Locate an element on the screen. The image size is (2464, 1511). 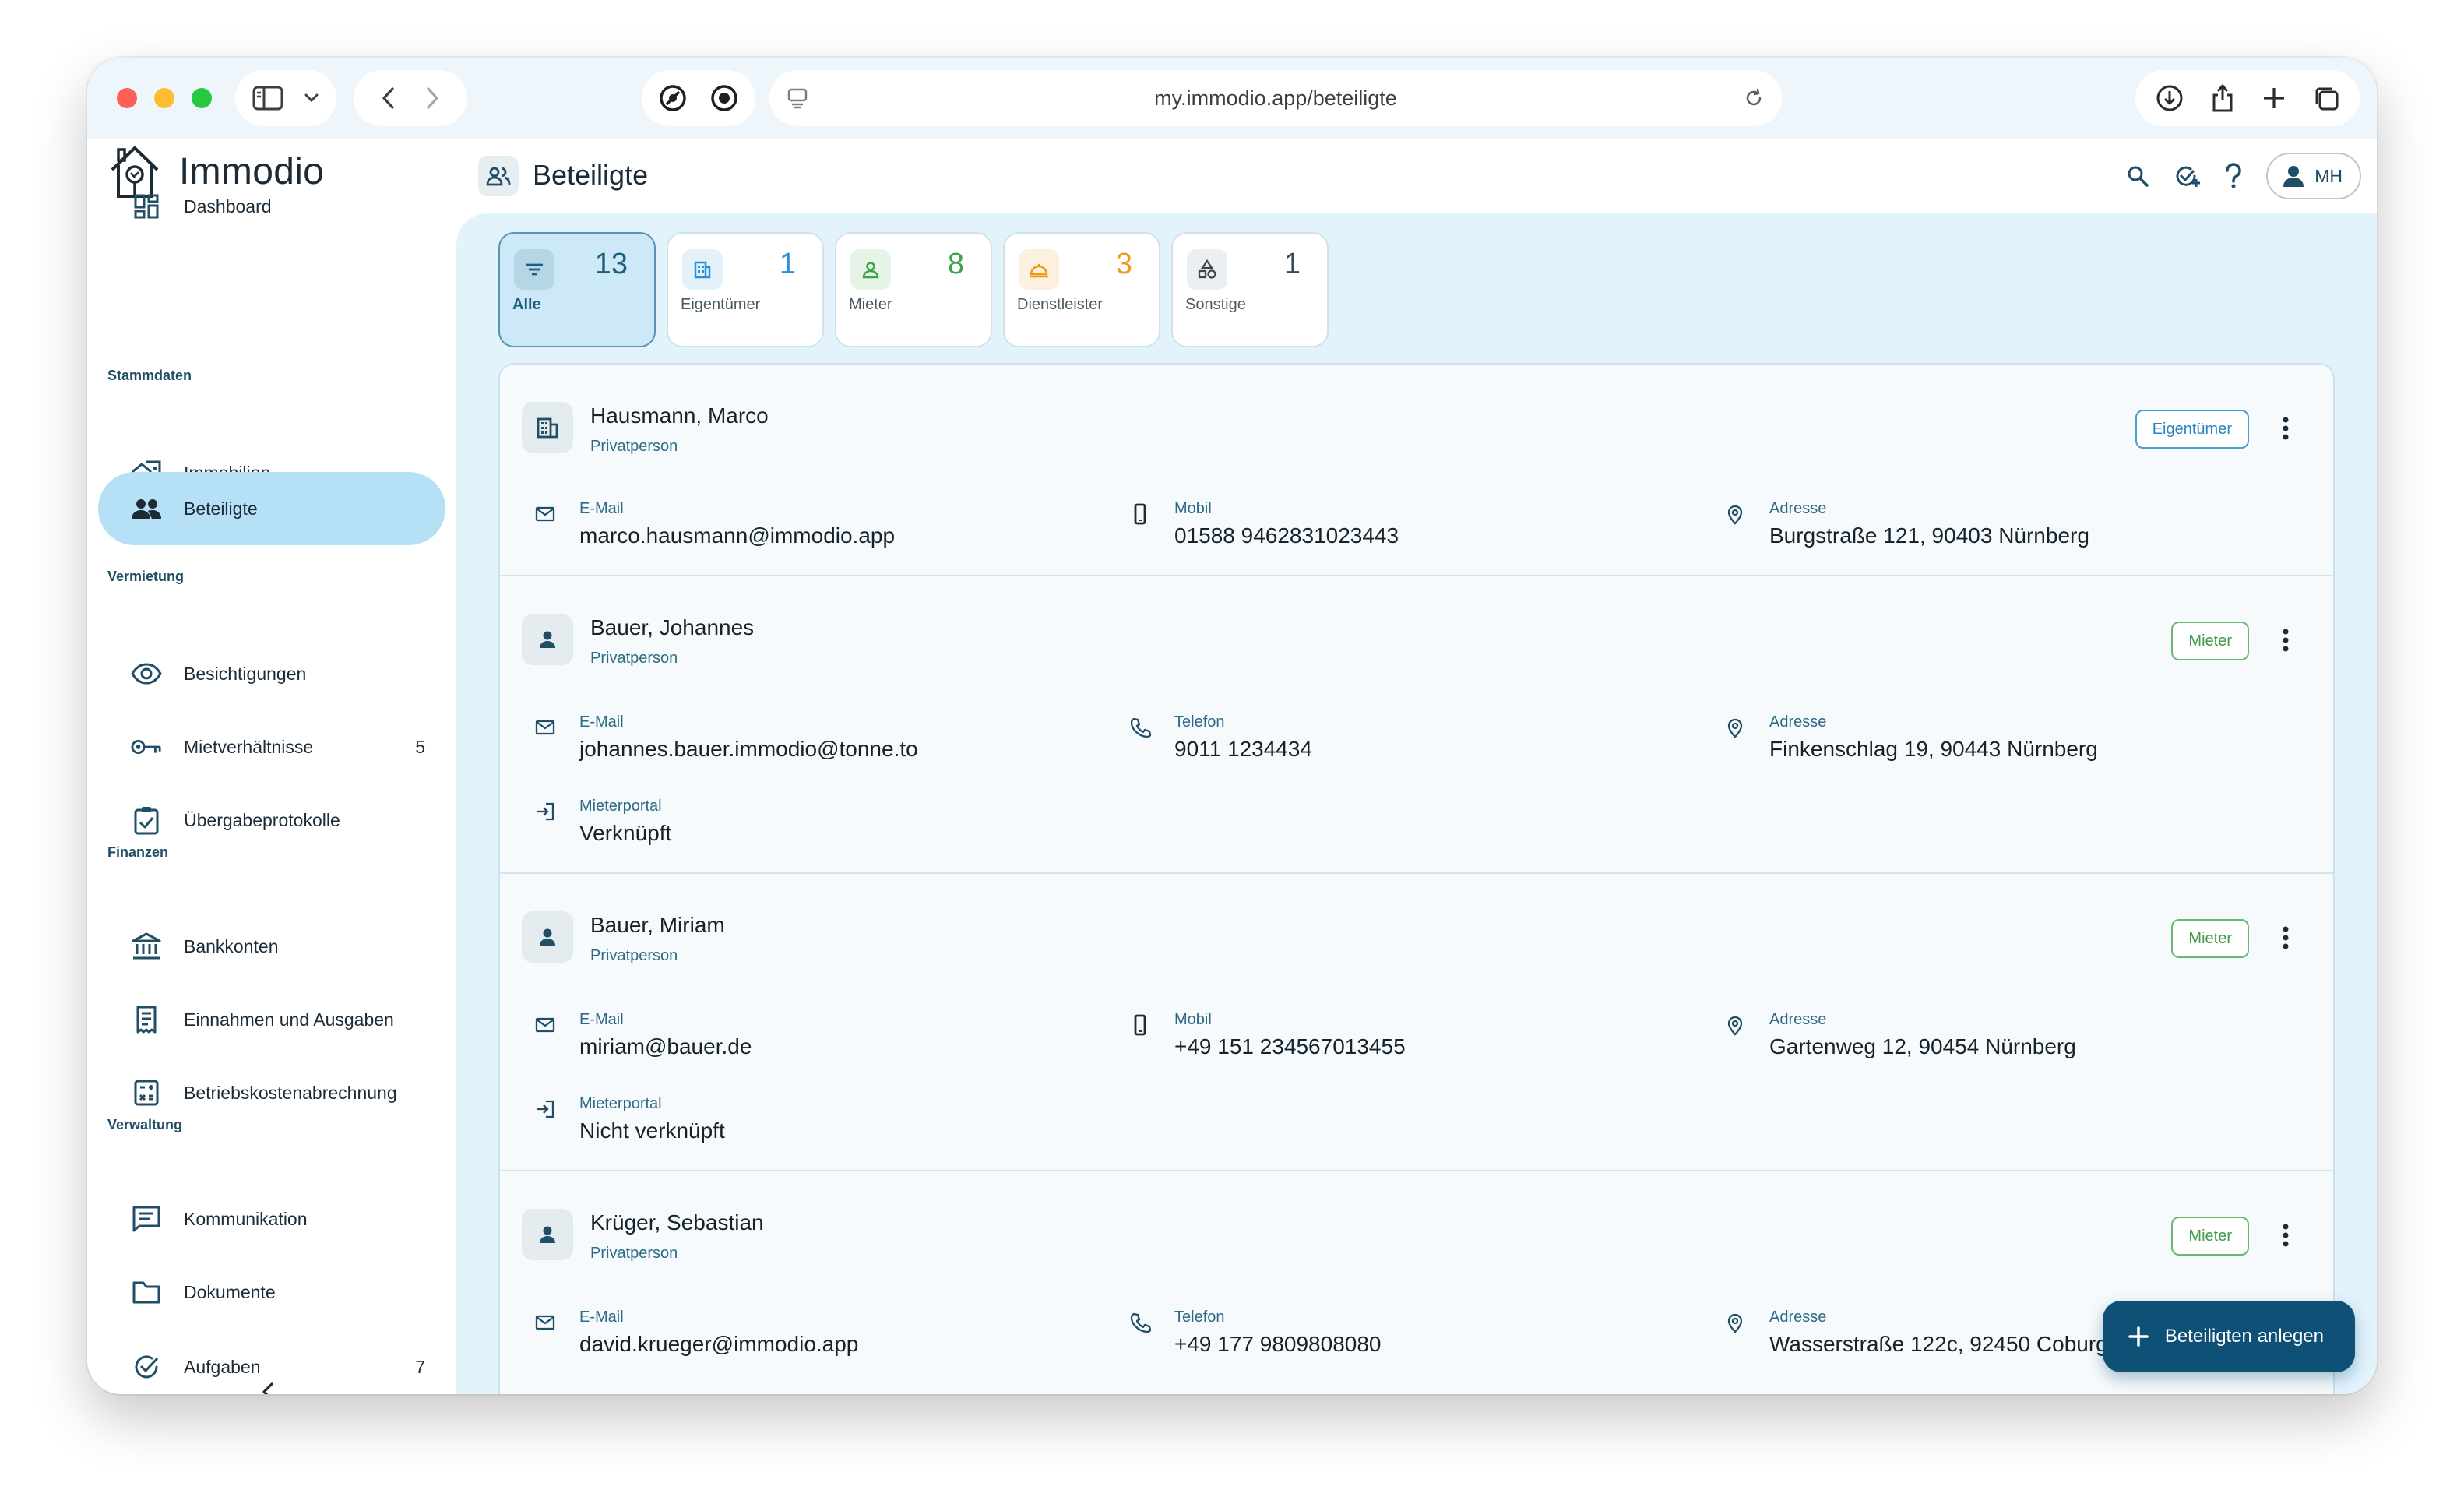
phone-value: 01588 9462831023443 is located at coordinates (1287, 535).